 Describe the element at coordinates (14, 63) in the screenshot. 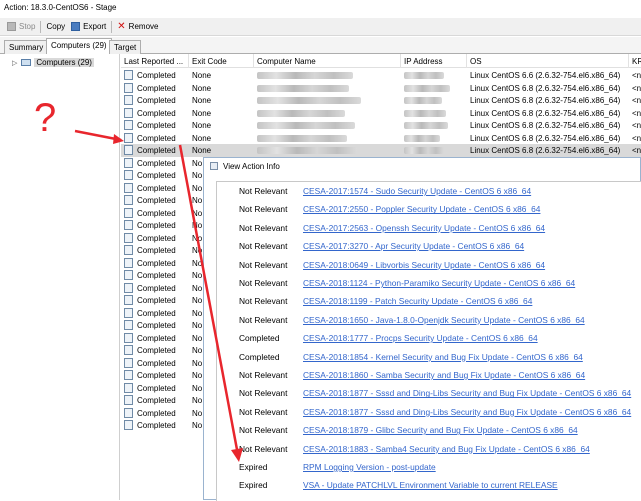

I see `chevron-right-icon: ▷` at that location.